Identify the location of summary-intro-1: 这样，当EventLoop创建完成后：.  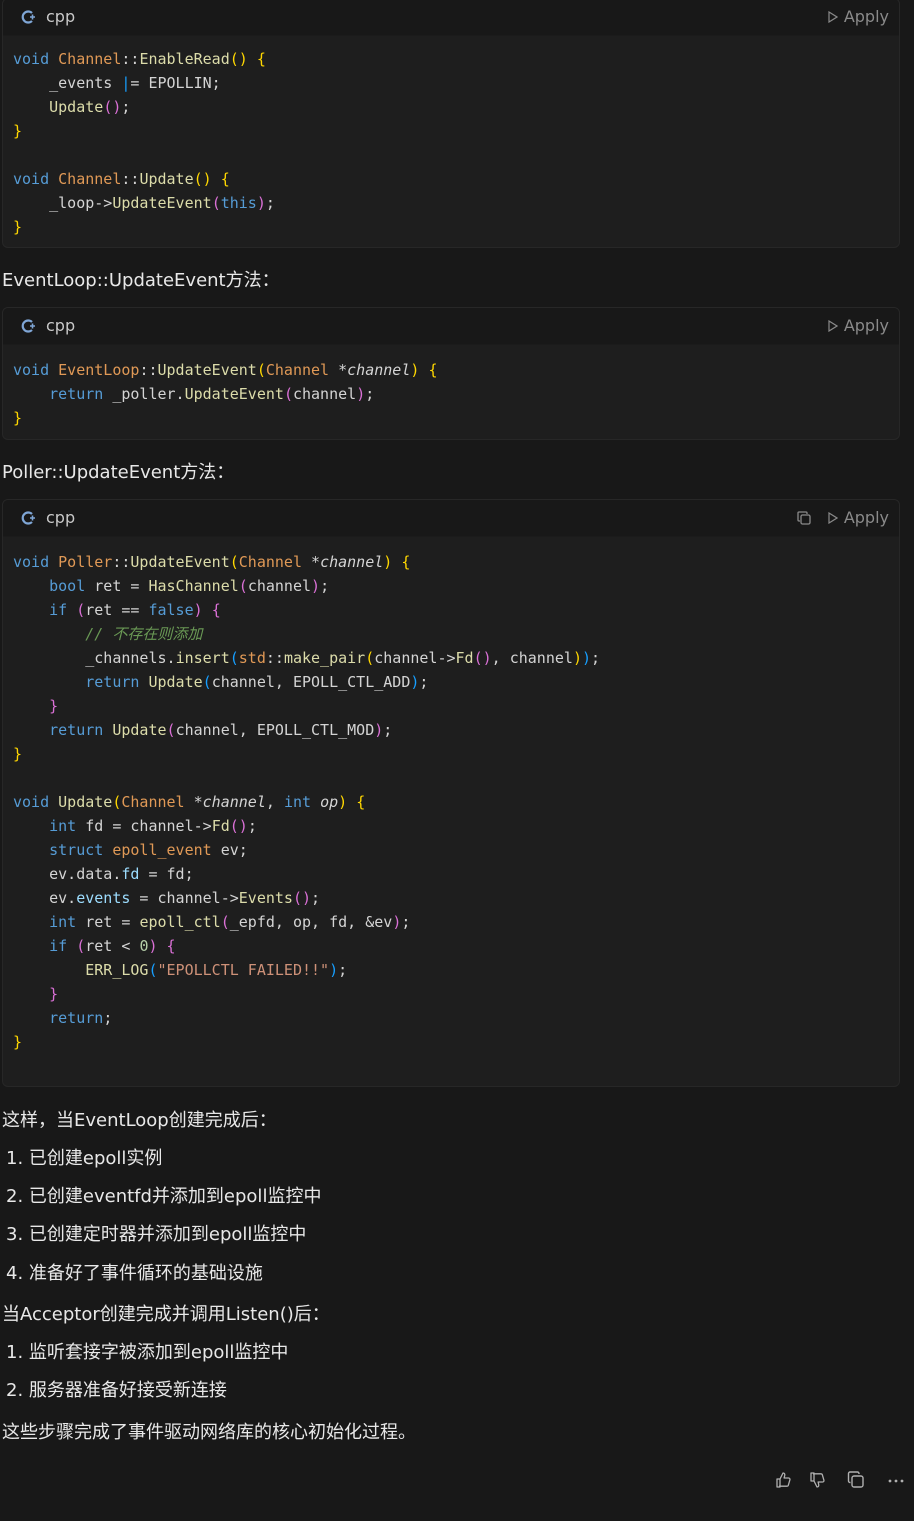
(139, 1120).